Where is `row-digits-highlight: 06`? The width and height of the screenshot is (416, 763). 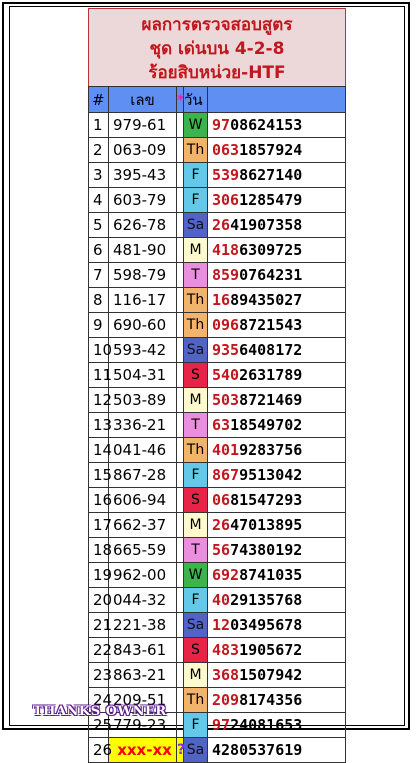 row-digits-highlight: 06 is located at coordinates (221, 500).